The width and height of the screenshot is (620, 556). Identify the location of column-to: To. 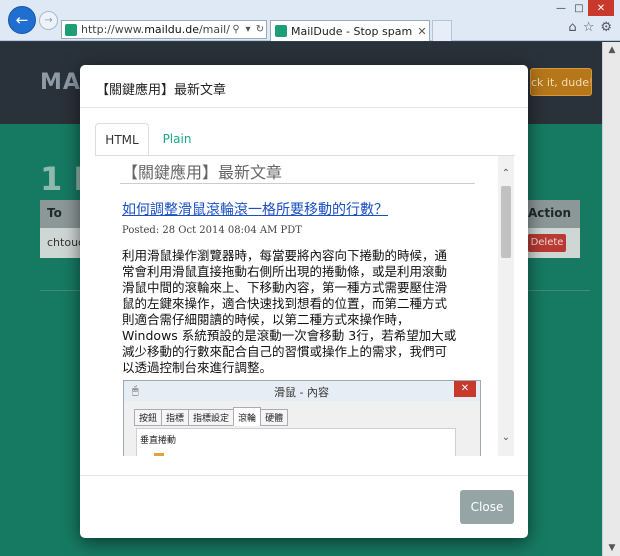
(54, 213).